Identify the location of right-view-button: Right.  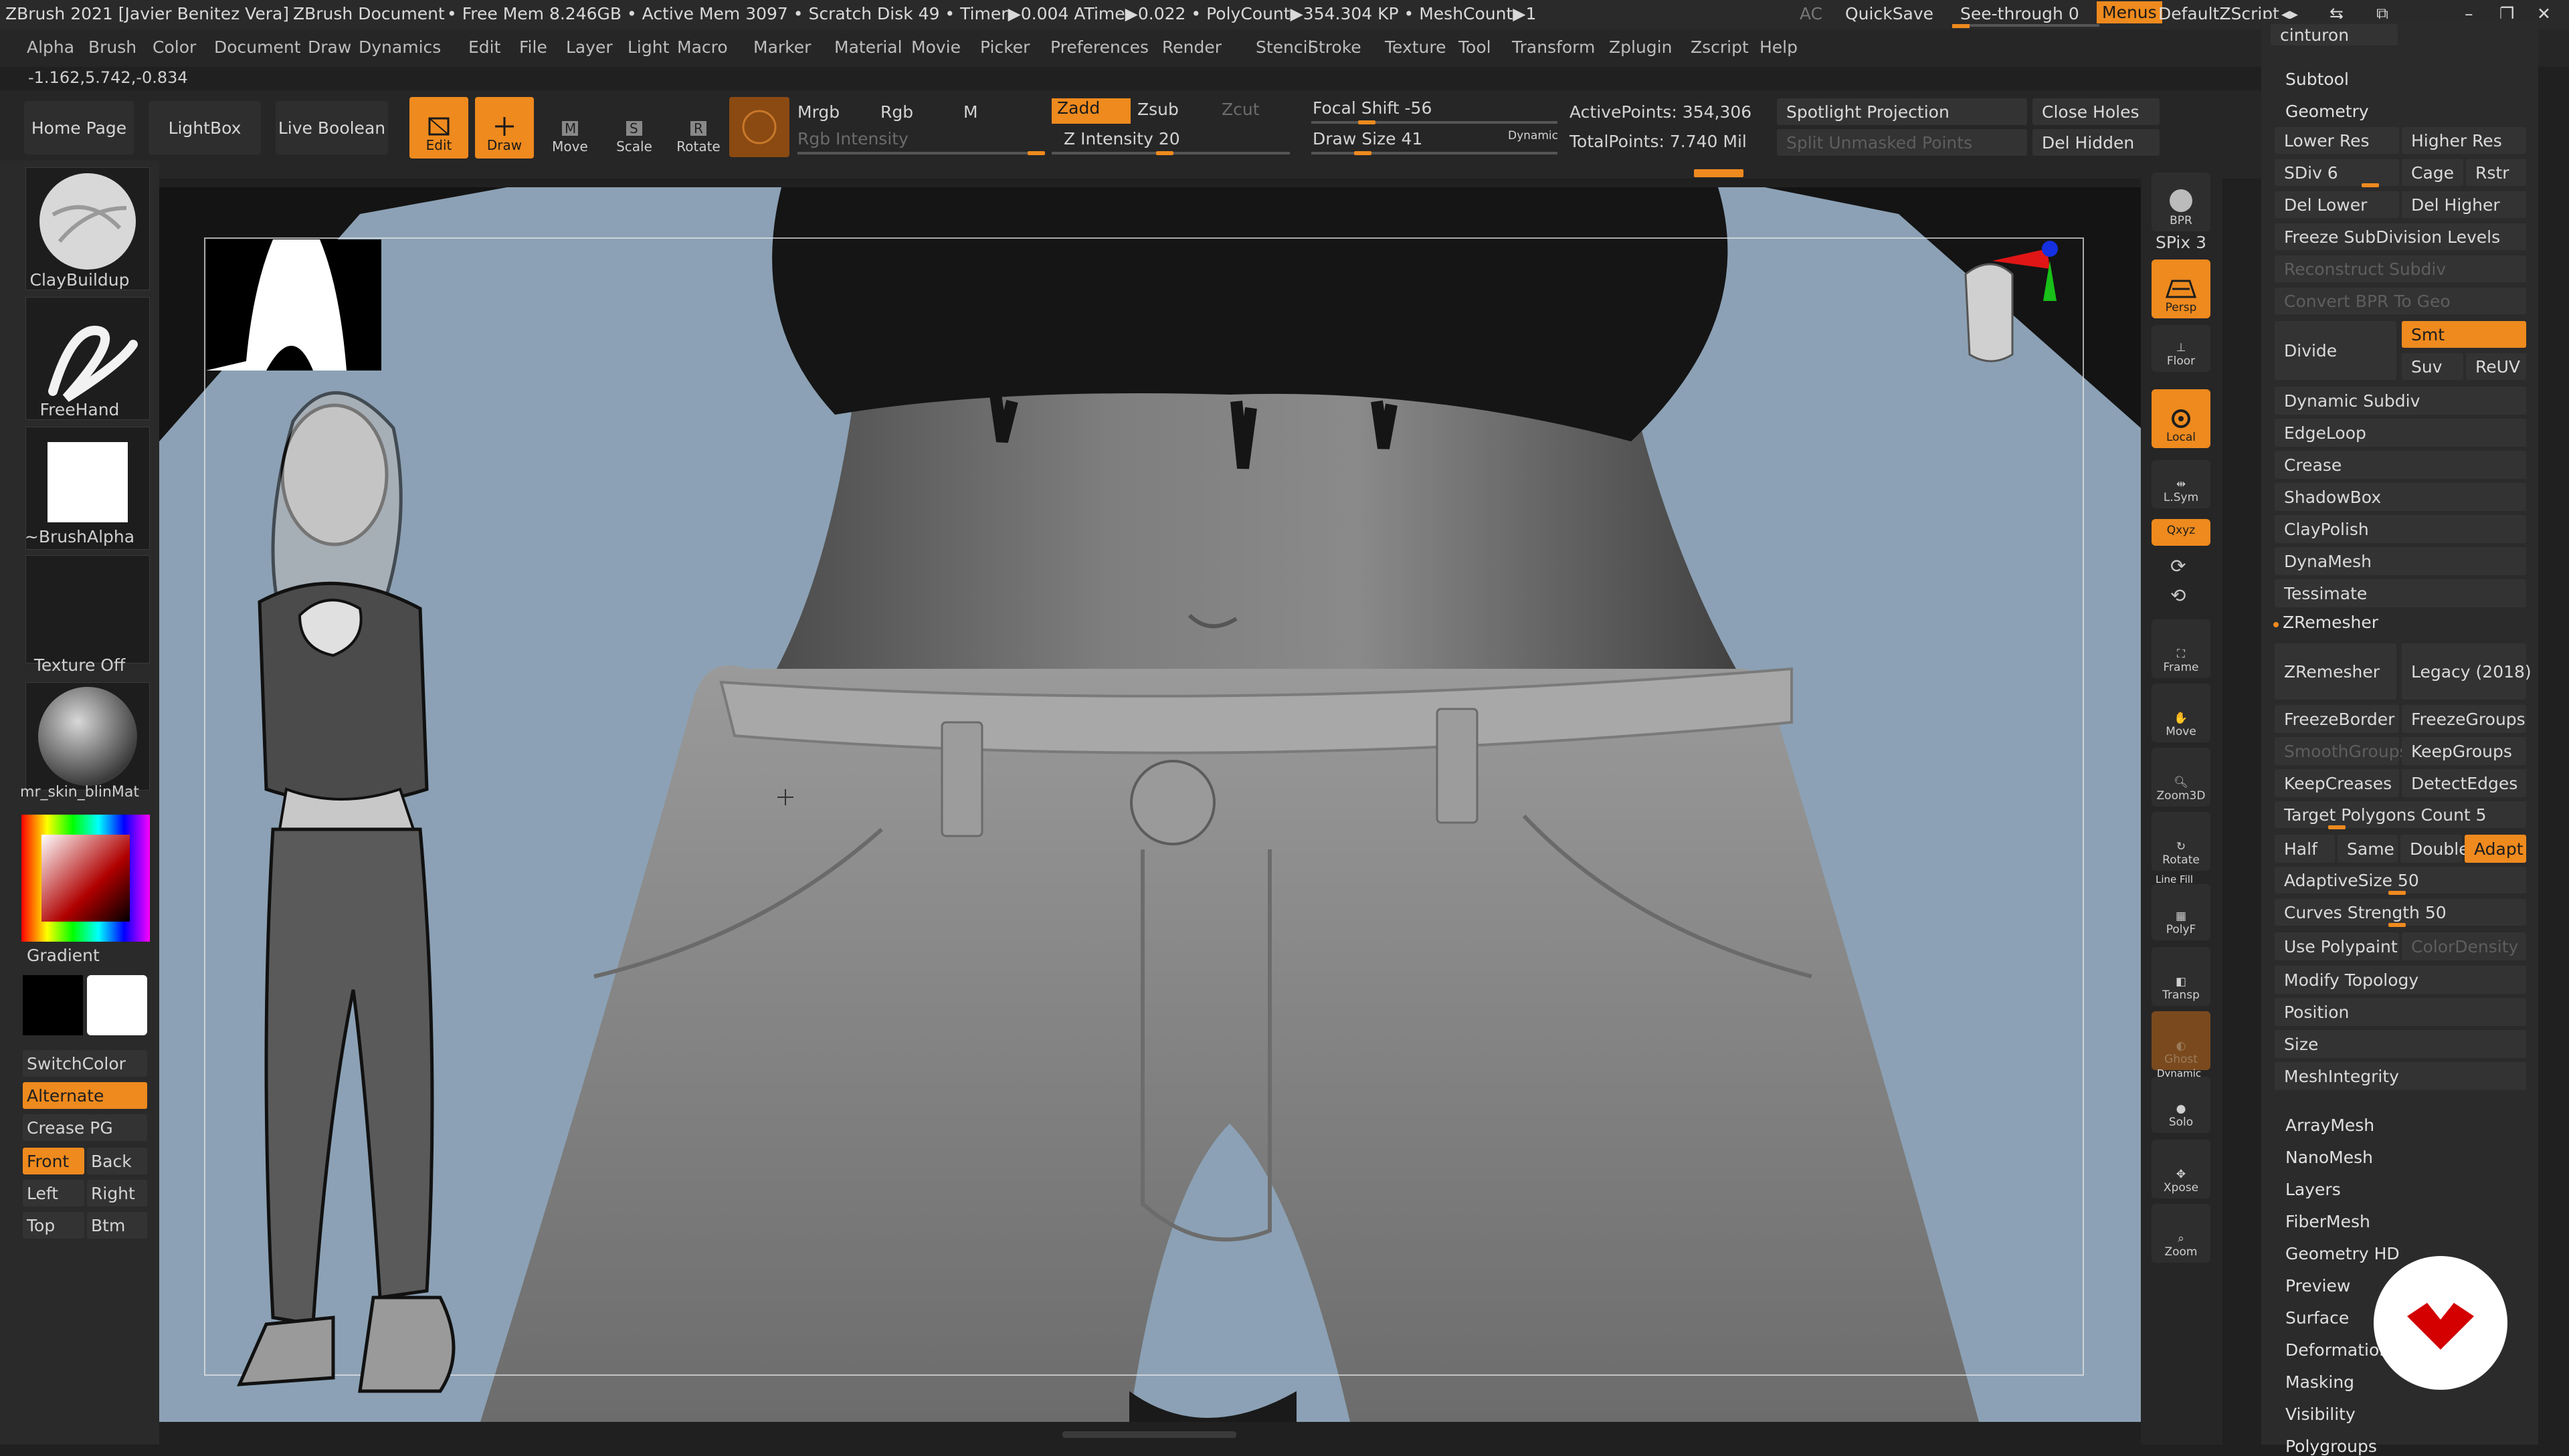
(117, 1193).